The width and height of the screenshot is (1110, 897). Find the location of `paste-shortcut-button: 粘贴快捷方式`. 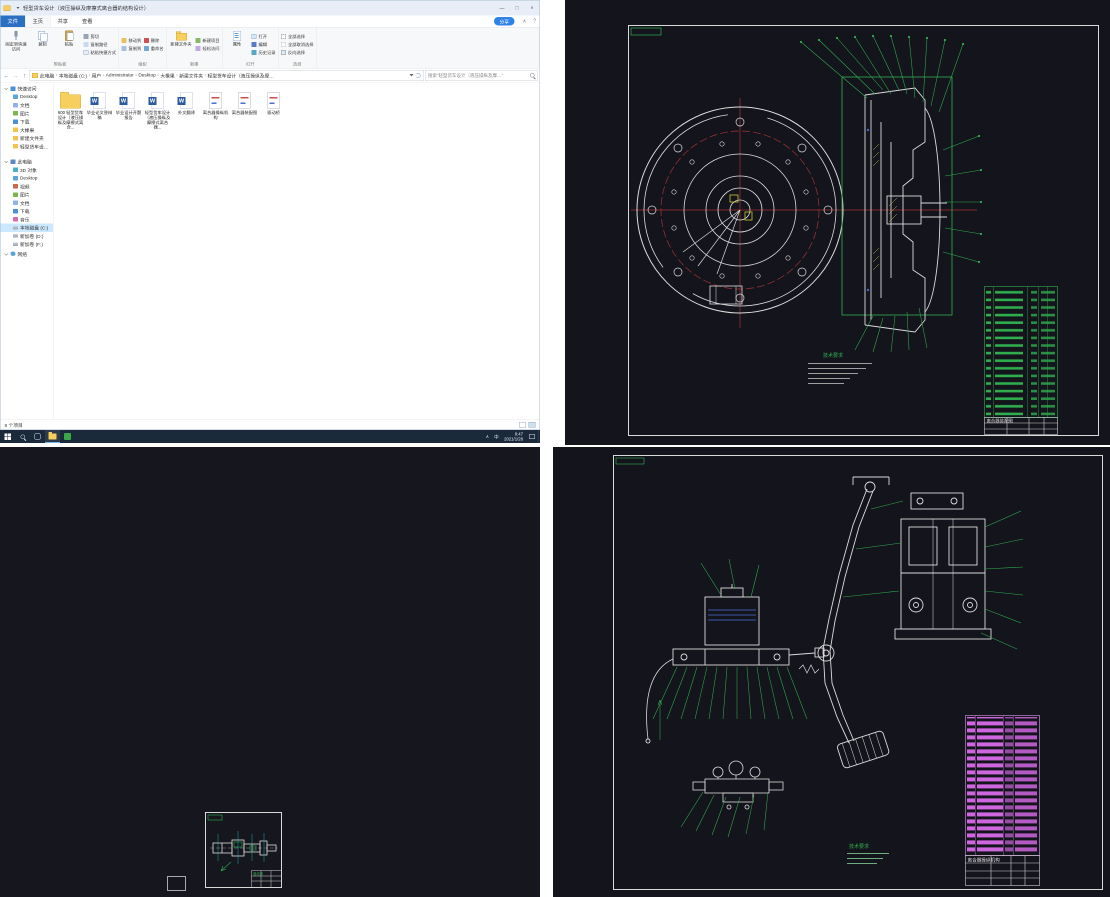

paste-shortcut-button: 粘贴快捷方式 is located at coordinates (99, 53).